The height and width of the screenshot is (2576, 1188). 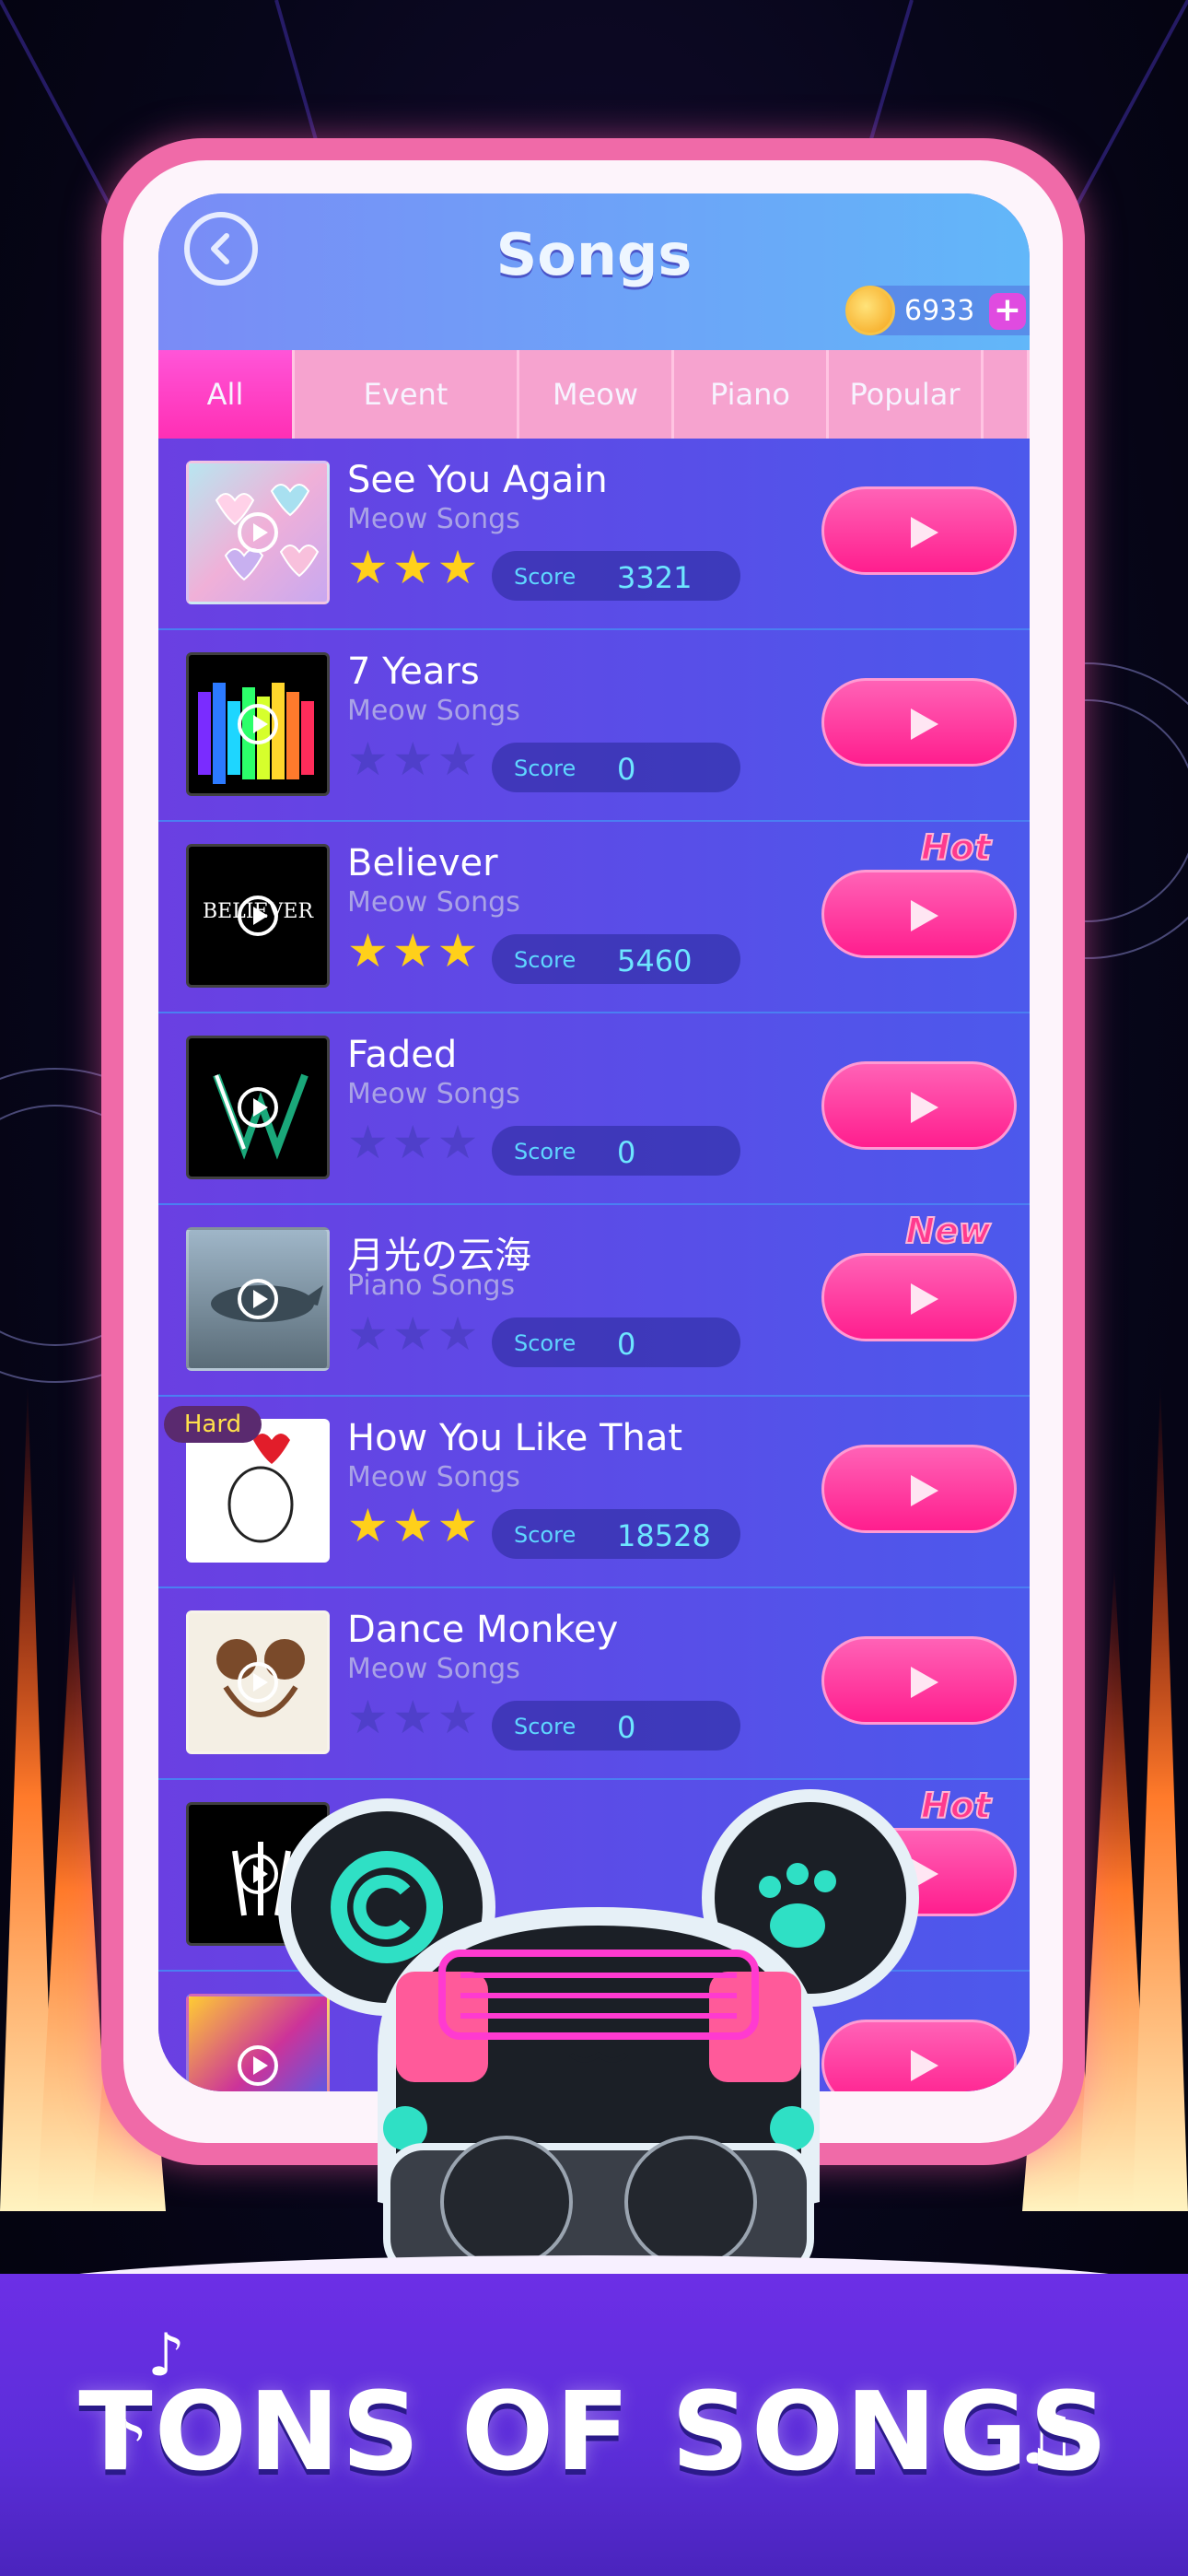 I want to click on score-value: 3321, so click(x=655, y=577).